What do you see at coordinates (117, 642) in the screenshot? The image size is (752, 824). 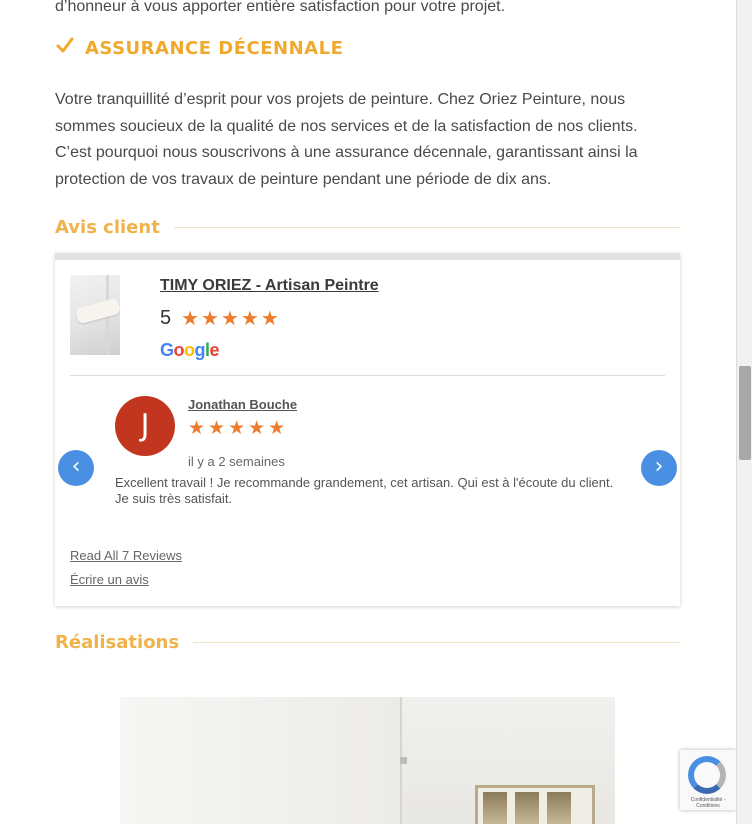 I see `realisations-heading: Réalisations` at bounding box center [117, 642].